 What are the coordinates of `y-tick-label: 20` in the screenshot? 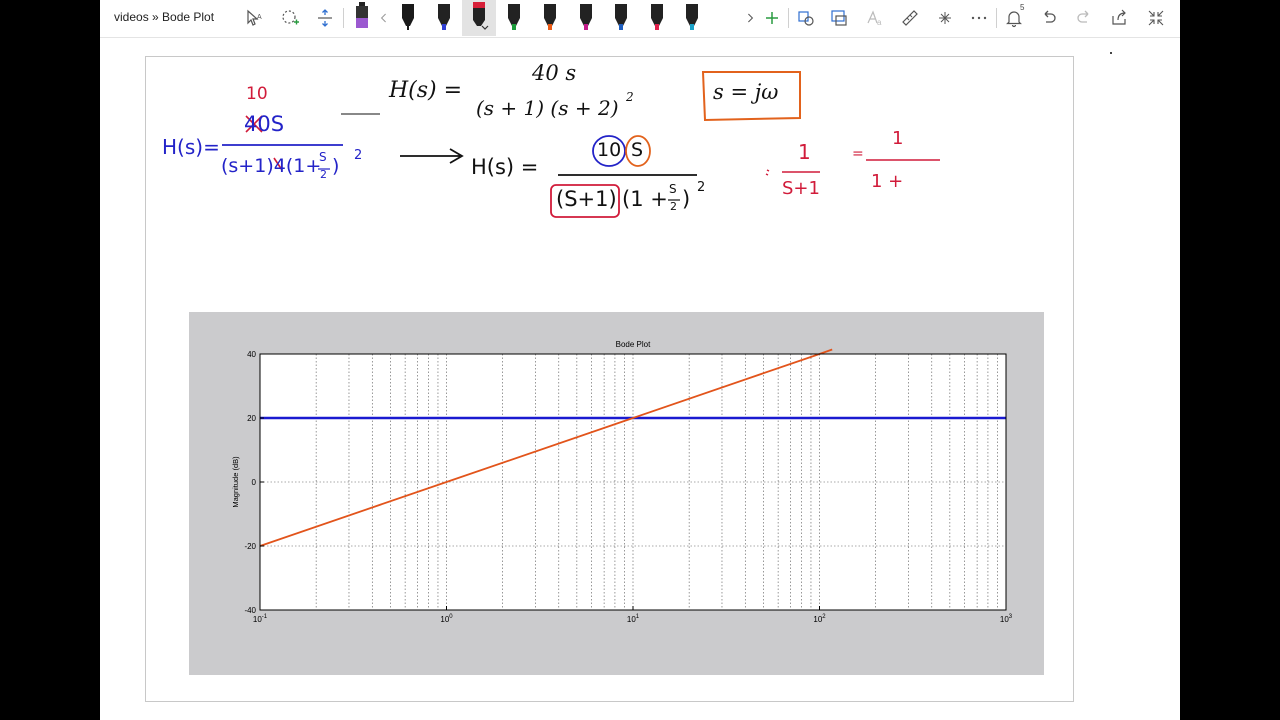 It's located at (251, 418).